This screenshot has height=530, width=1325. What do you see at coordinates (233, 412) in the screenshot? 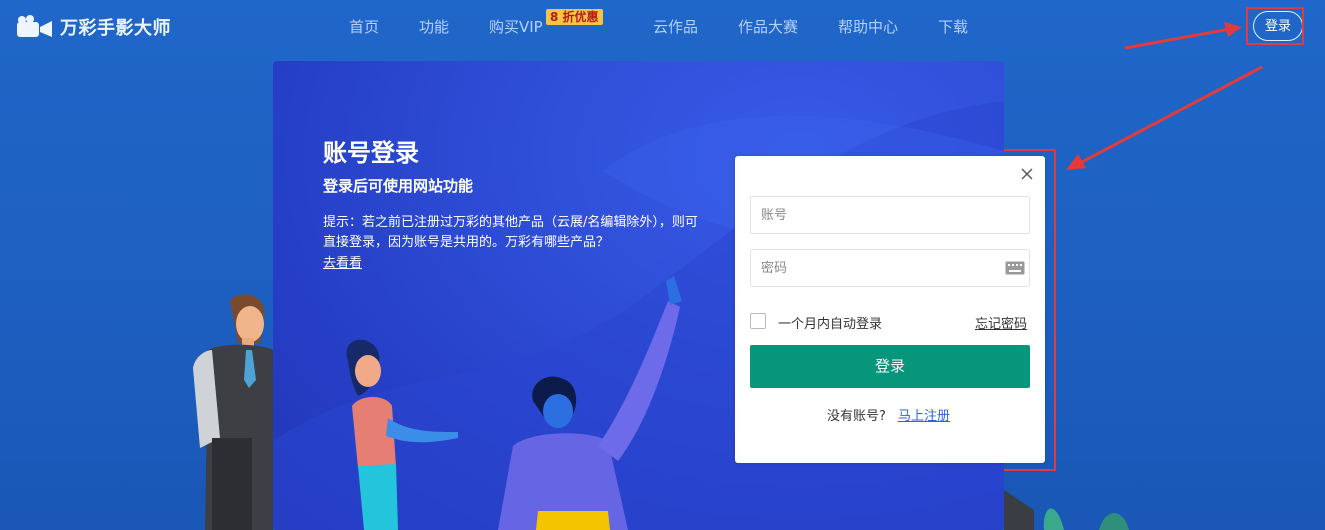
I see `businessman-illustration` at bounding box center [233, 412].